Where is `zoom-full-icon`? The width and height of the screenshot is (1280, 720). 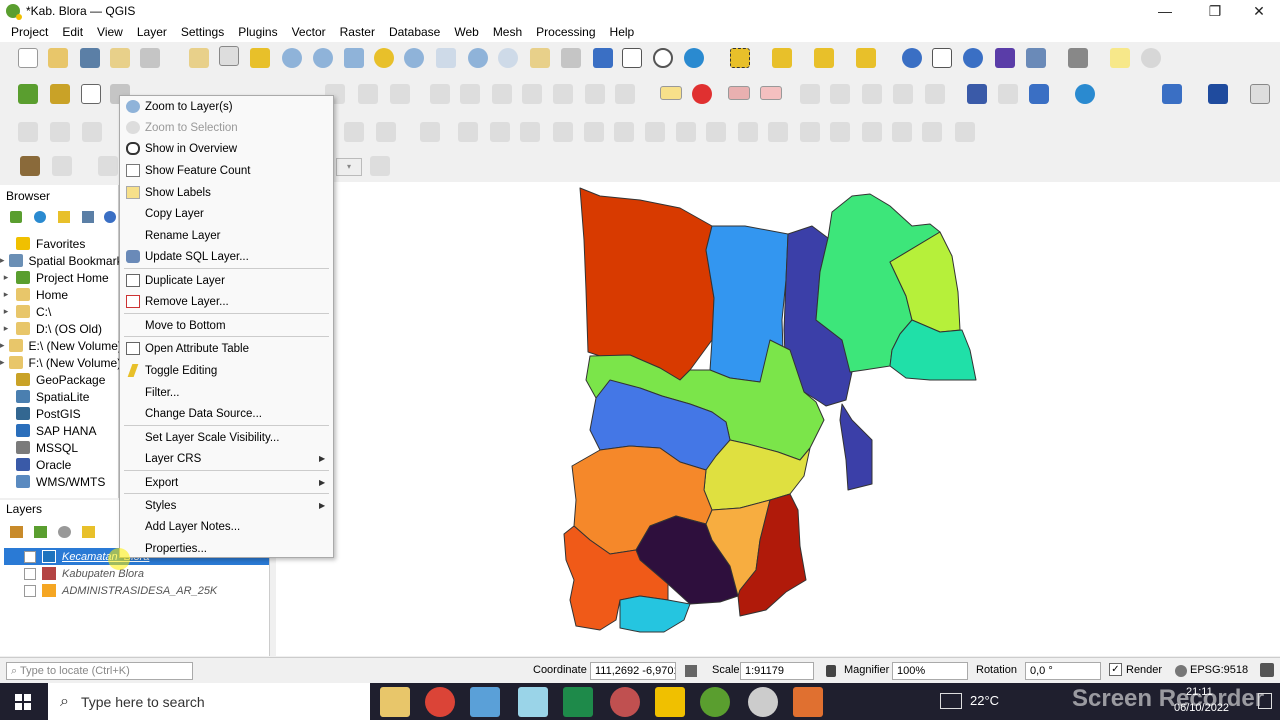 zoom-full-icon is located at coordinates (354, 58).